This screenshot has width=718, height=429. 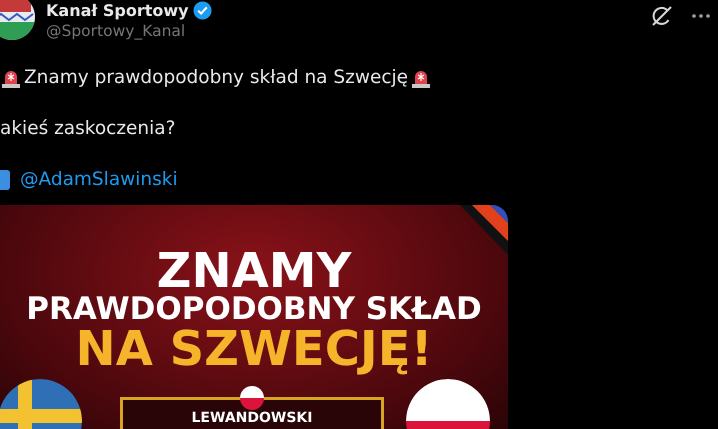 What do you see at coordinates (254, 271) in the screenshot?
I see `poster-headline: ZNAMY` at bounding box center [254, 271].